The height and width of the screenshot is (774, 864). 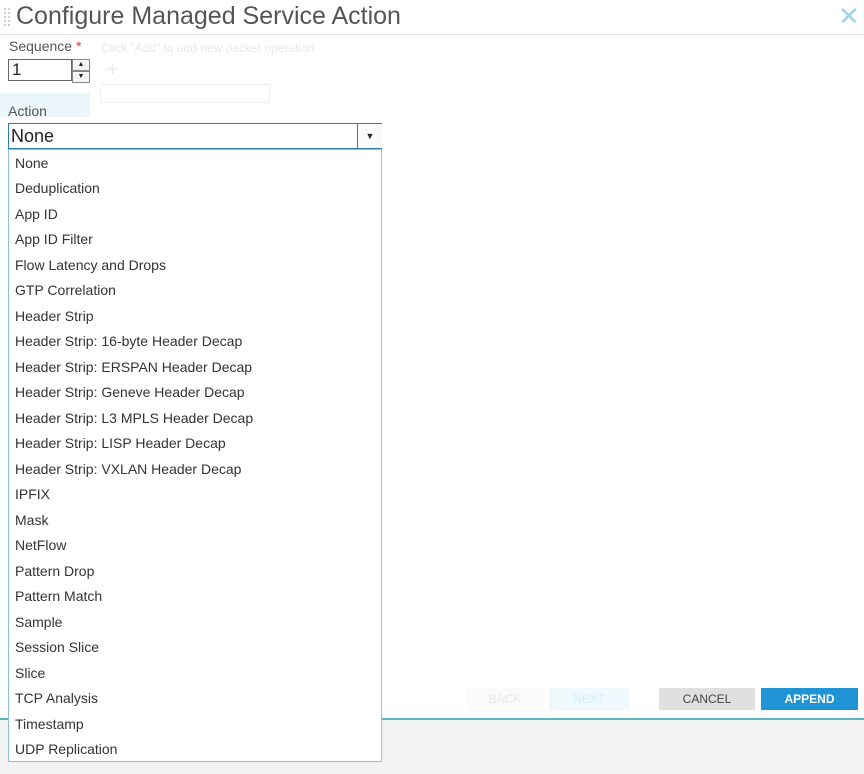 What do you see at coordinates (112, 68) in the screenshot?
I see `ghost-add-icon: +` at bounding box center [112, 68].